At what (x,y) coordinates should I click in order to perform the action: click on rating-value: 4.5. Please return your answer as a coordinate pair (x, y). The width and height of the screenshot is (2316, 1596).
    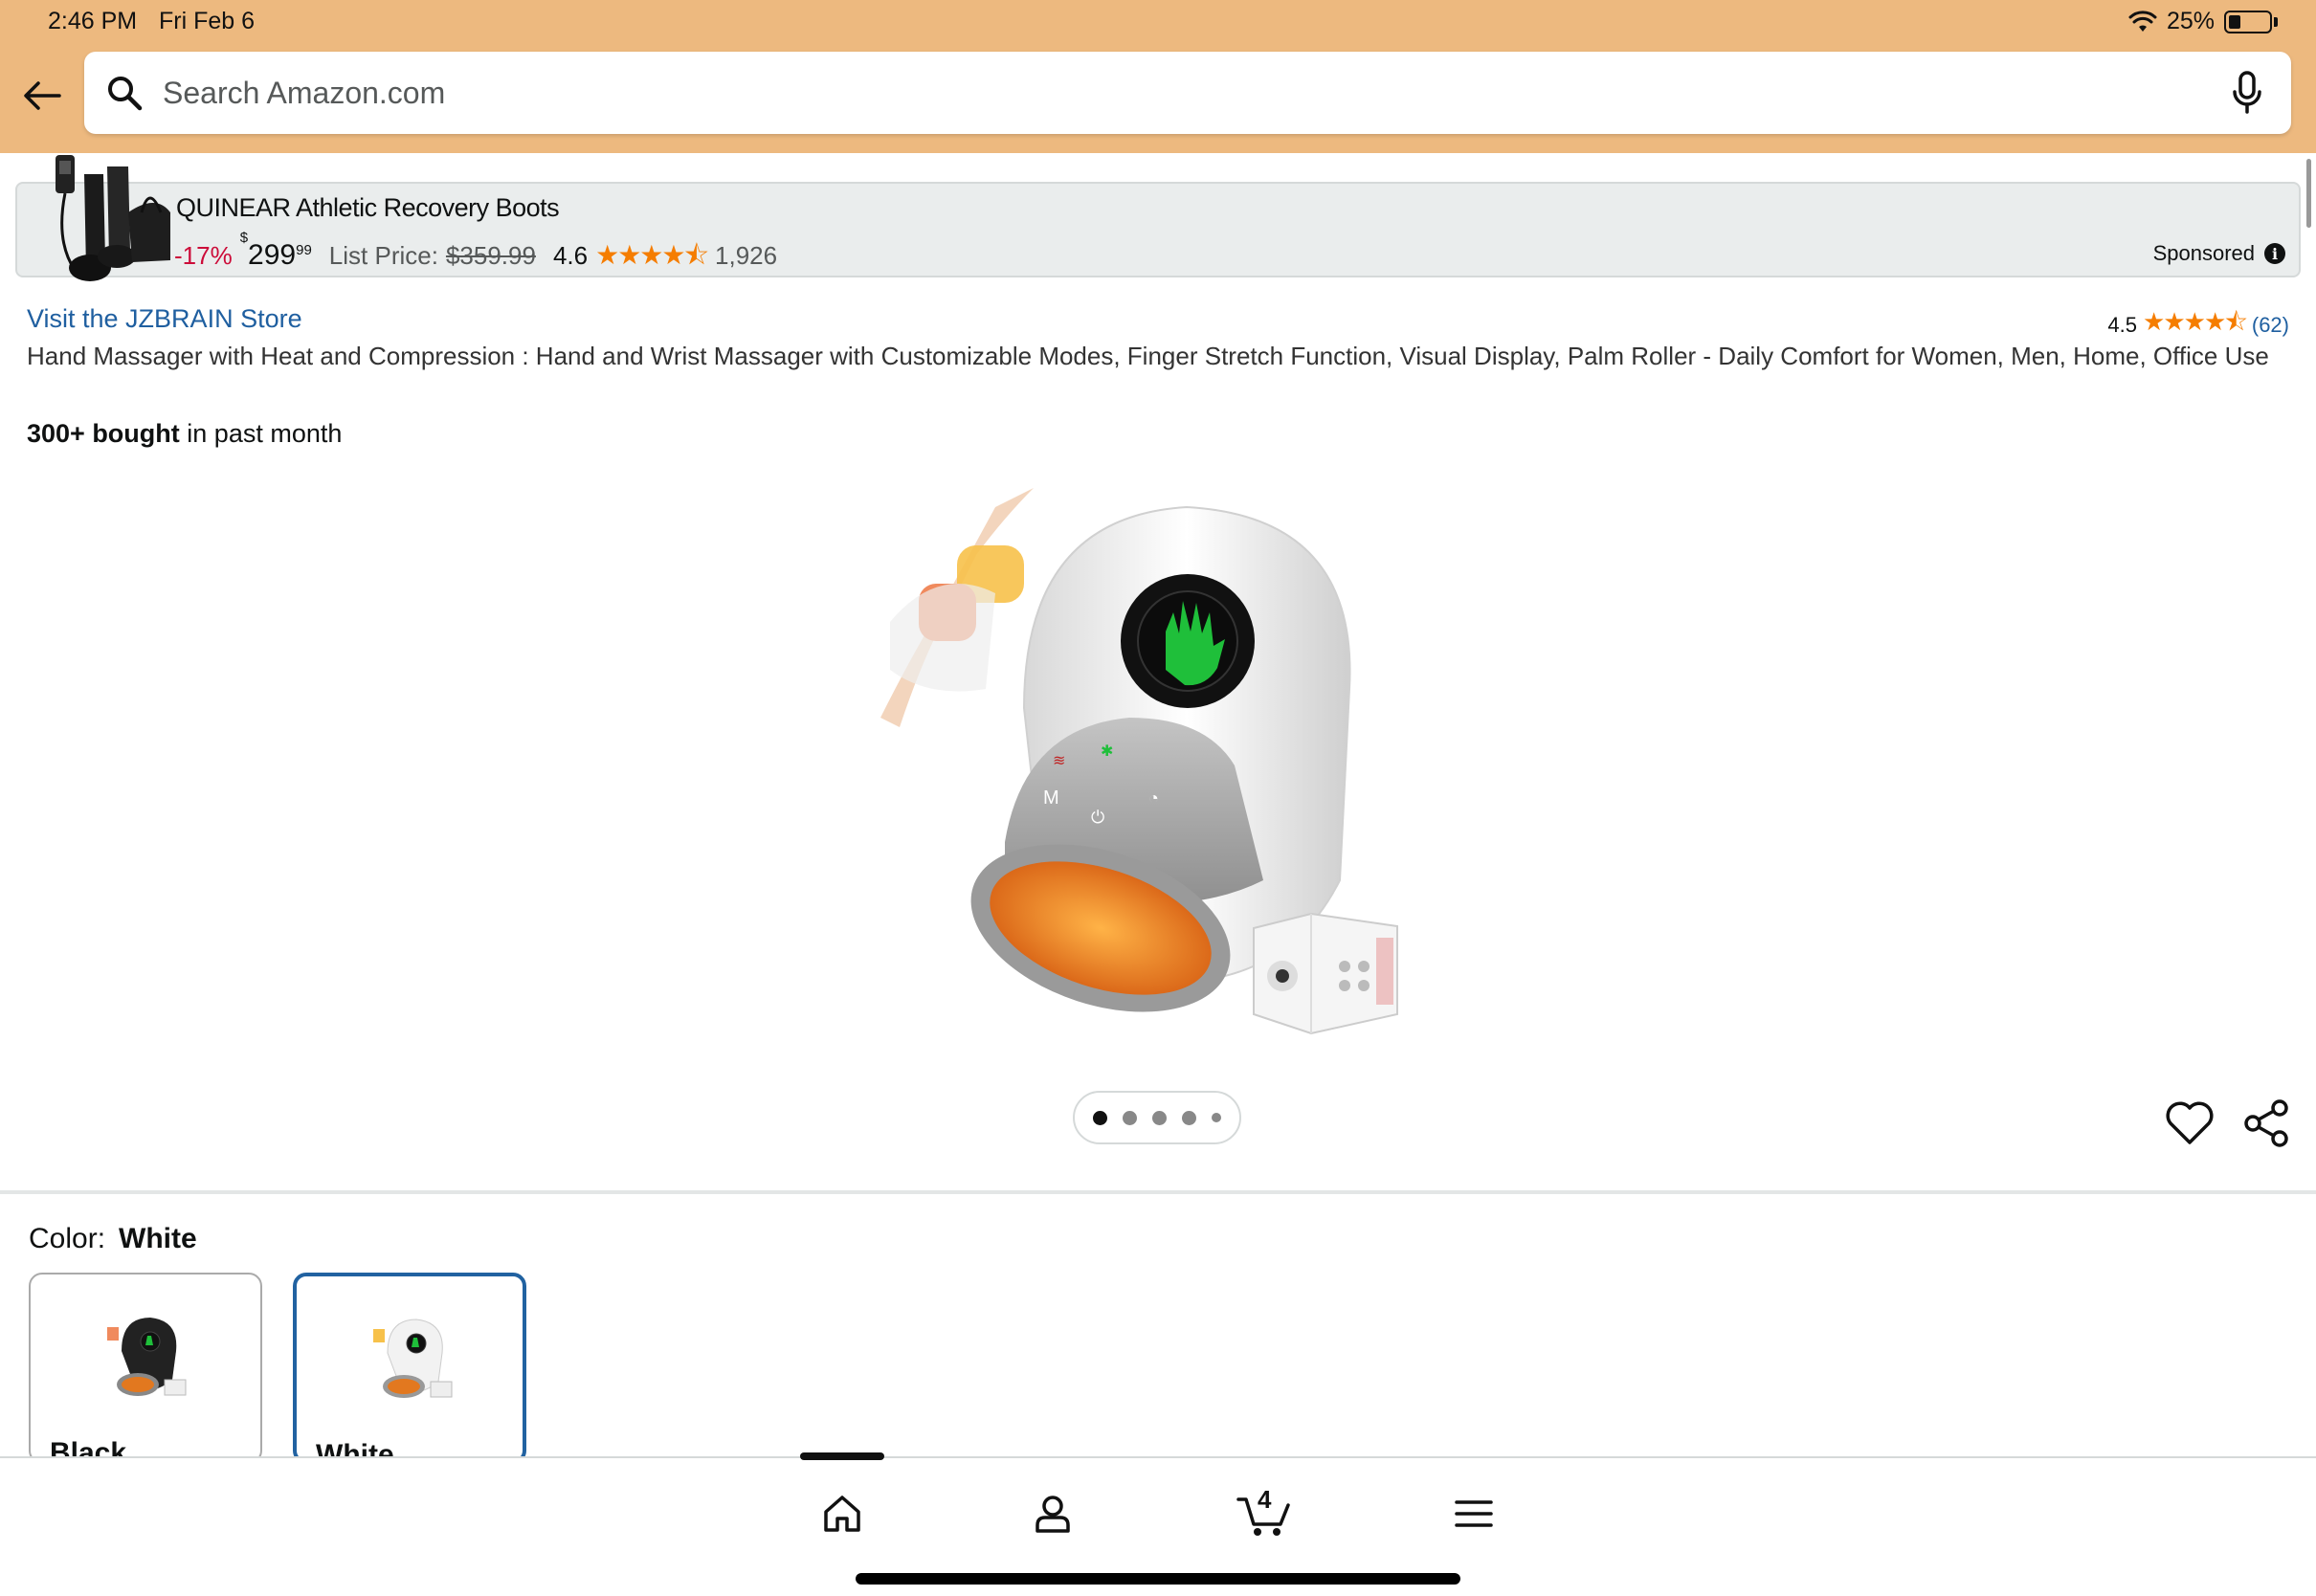
    Looking at the image, I should click on (2122, 325).